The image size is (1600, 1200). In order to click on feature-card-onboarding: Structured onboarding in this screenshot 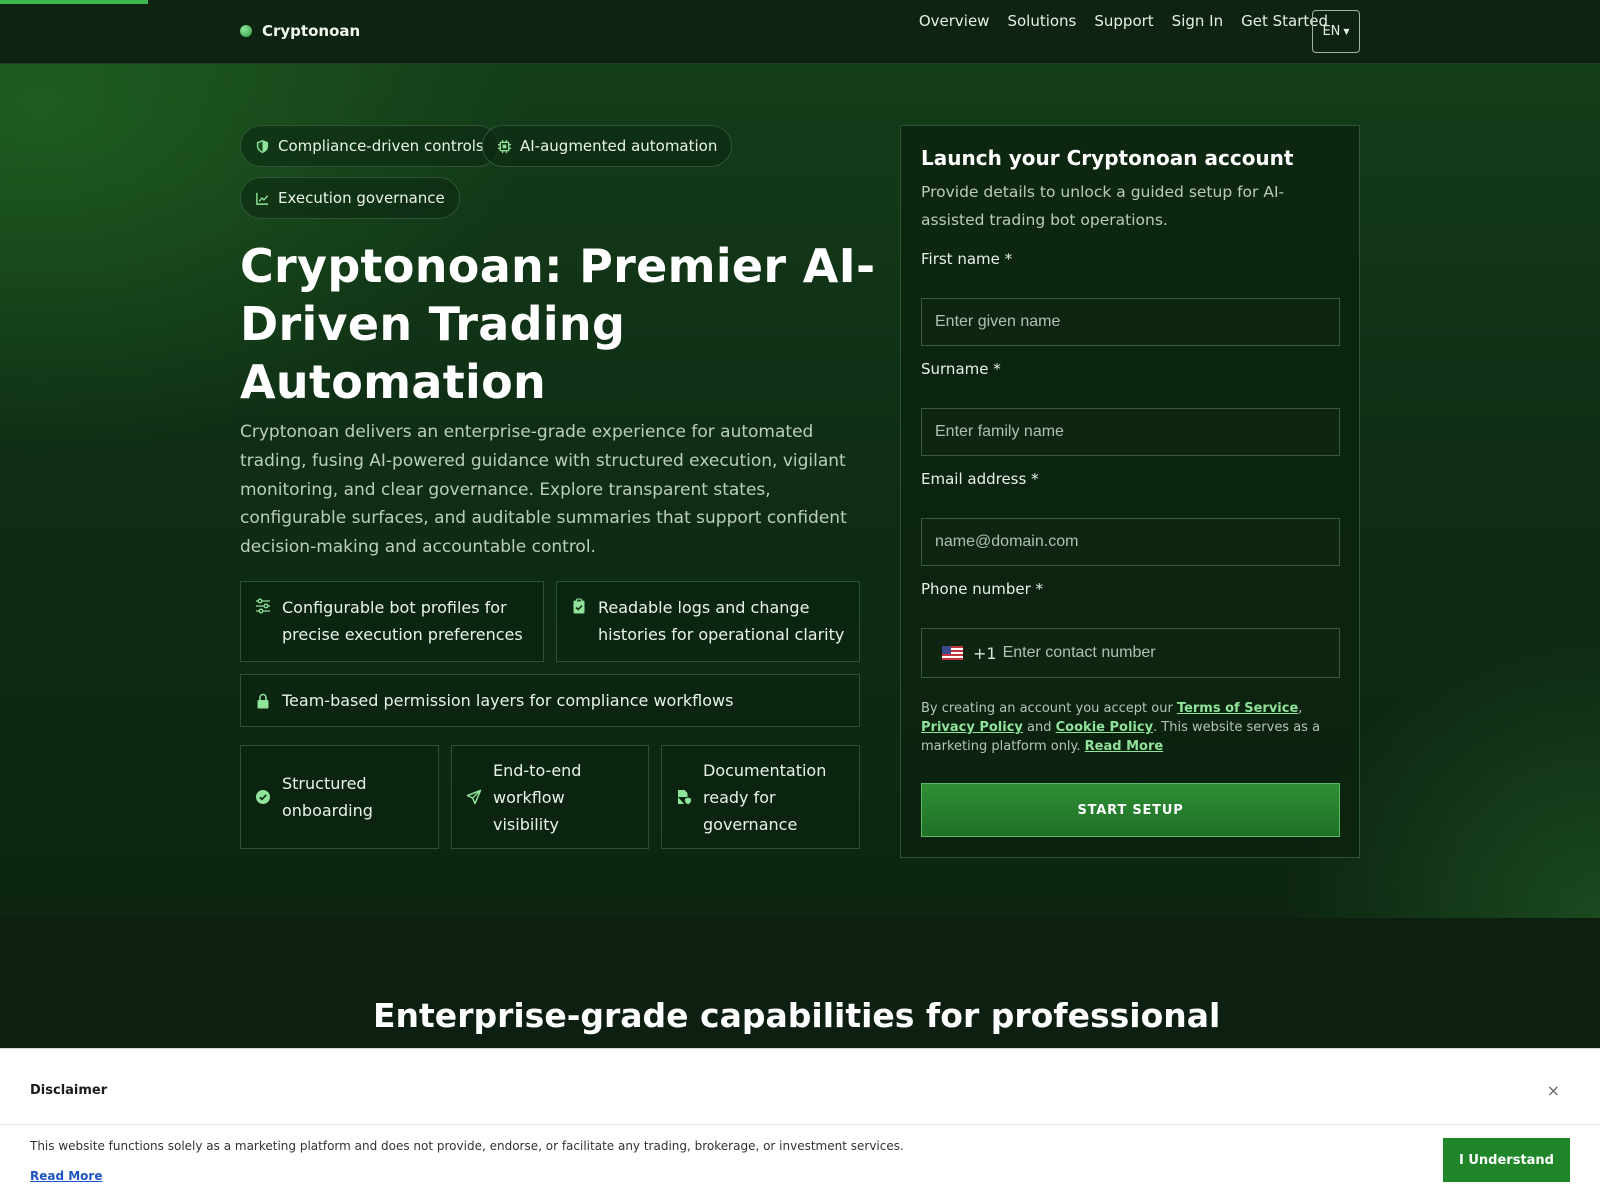, I will do `click(339, 797)`.